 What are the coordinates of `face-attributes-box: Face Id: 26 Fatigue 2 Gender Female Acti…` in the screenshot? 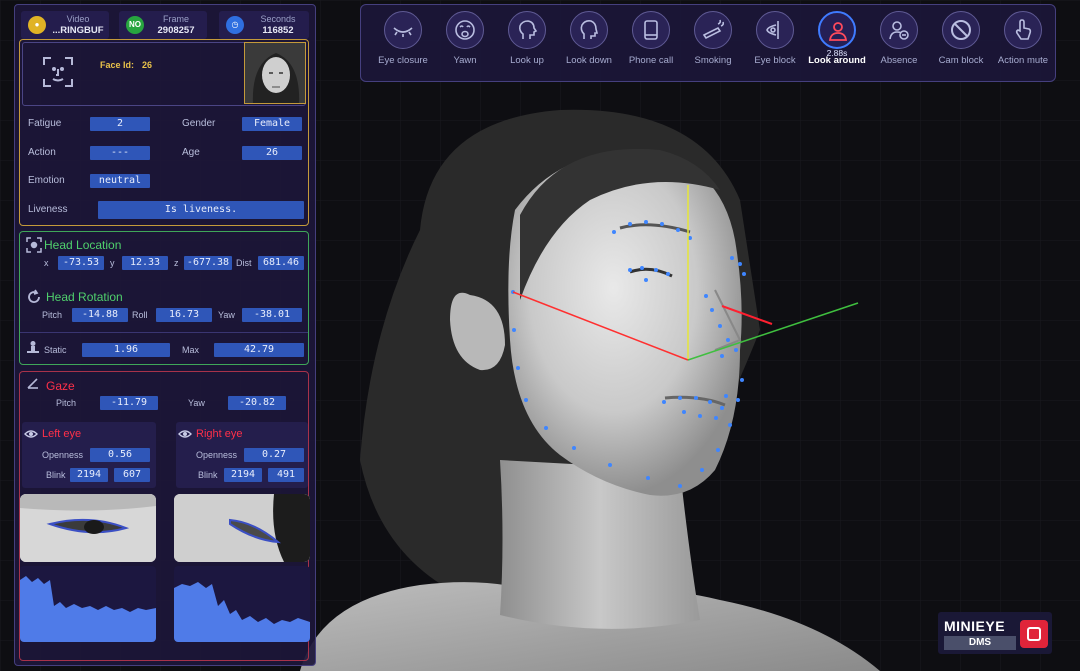 It's located at (164, 132).